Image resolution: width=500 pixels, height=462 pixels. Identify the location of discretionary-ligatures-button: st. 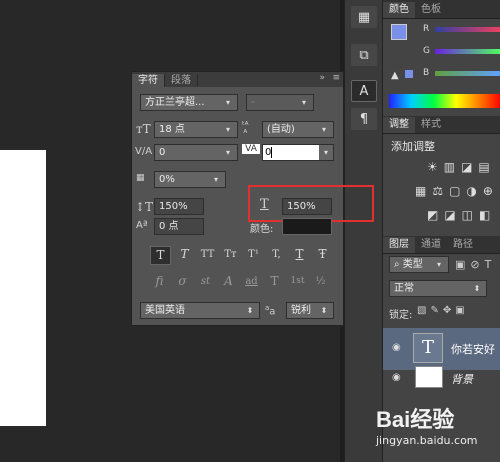
(205, 281).